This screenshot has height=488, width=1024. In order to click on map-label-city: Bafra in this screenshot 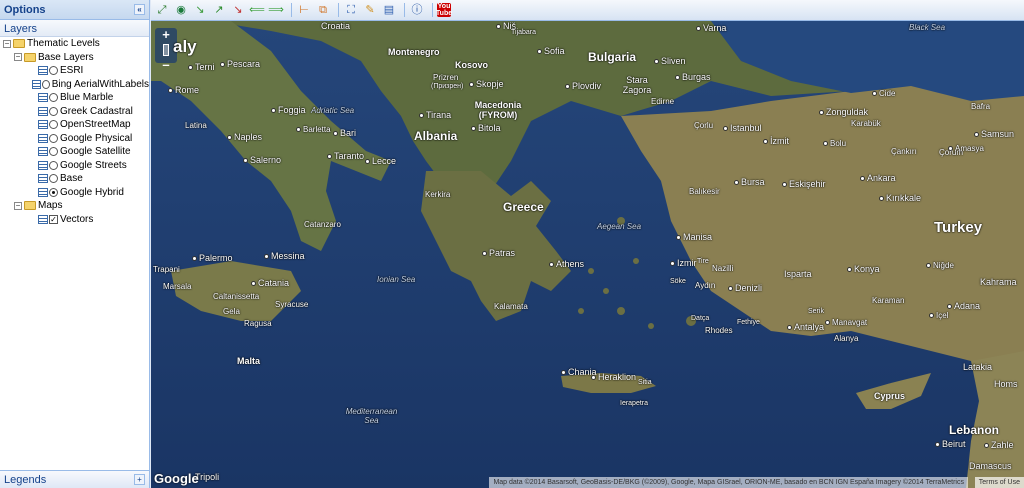, I will do `click(981, 106)`.